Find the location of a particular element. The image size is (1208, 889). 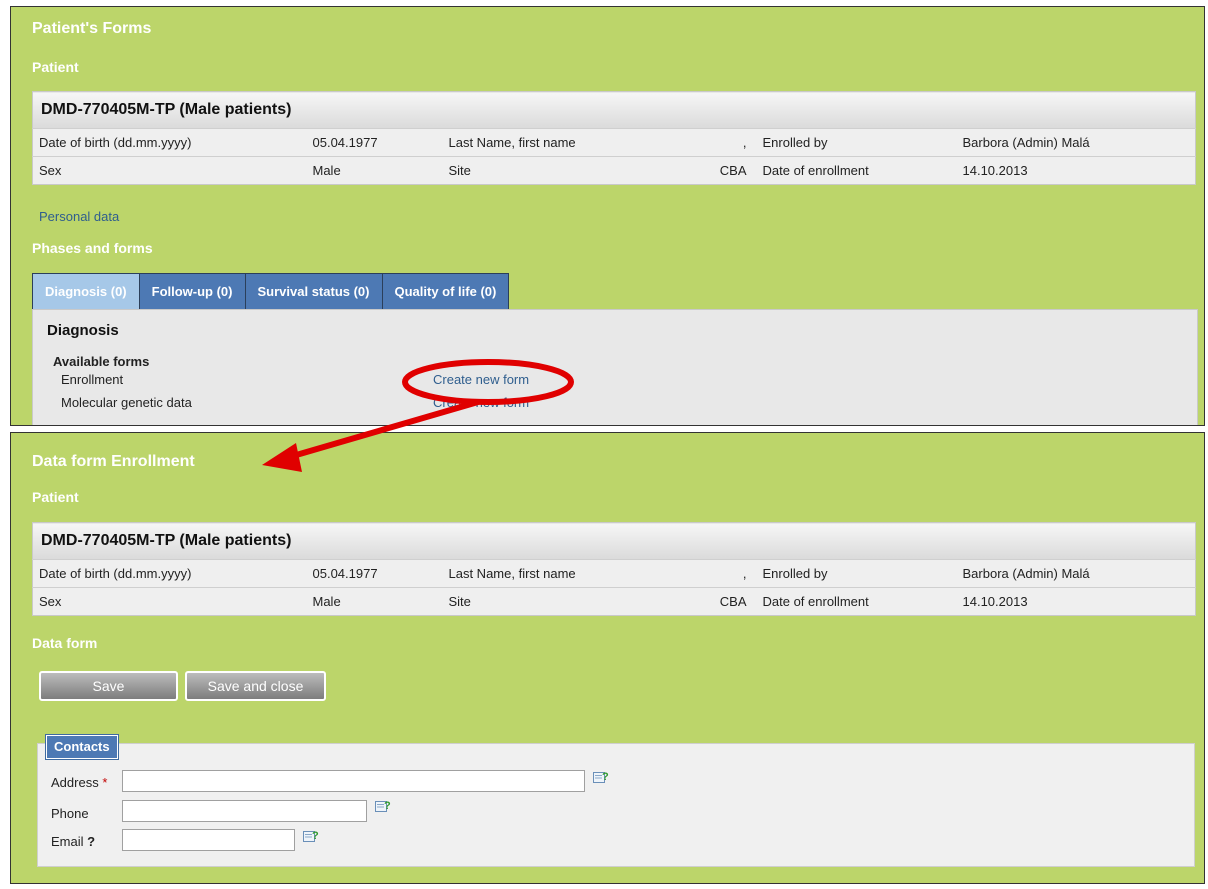

save-and-close-button: Save and close is located at coordinates (255, 686).